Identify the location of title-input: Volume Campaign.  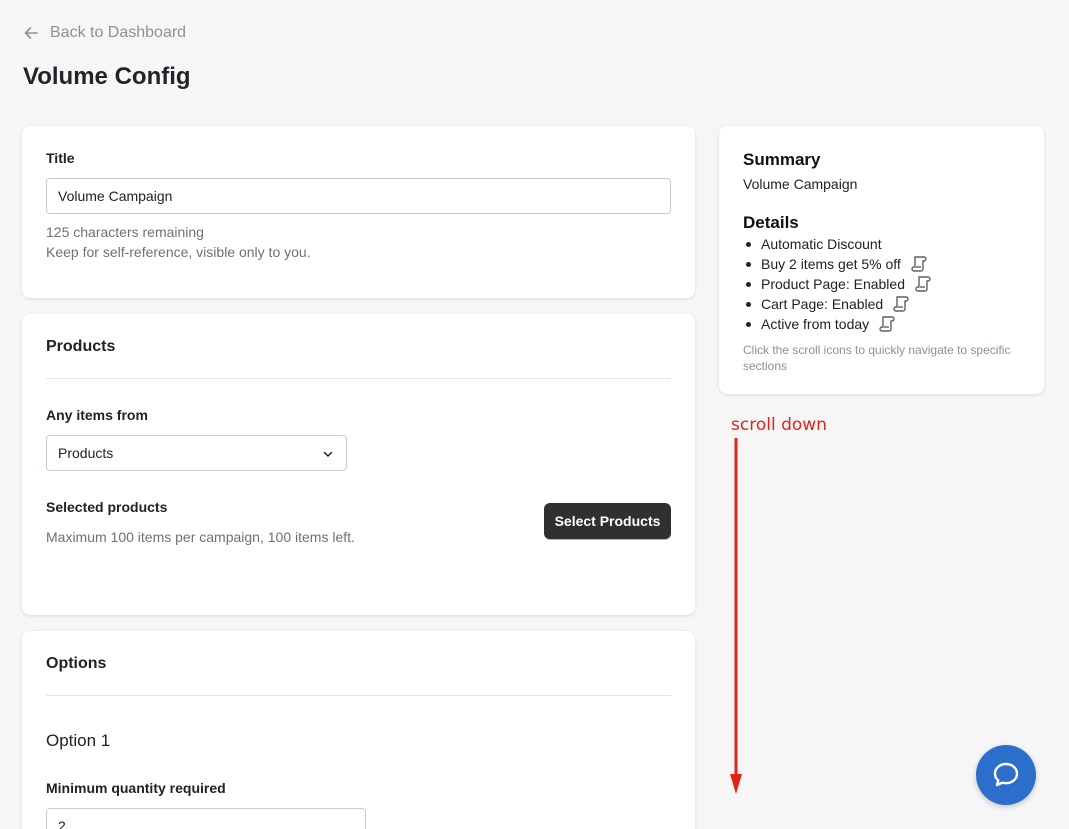
(358, 196).